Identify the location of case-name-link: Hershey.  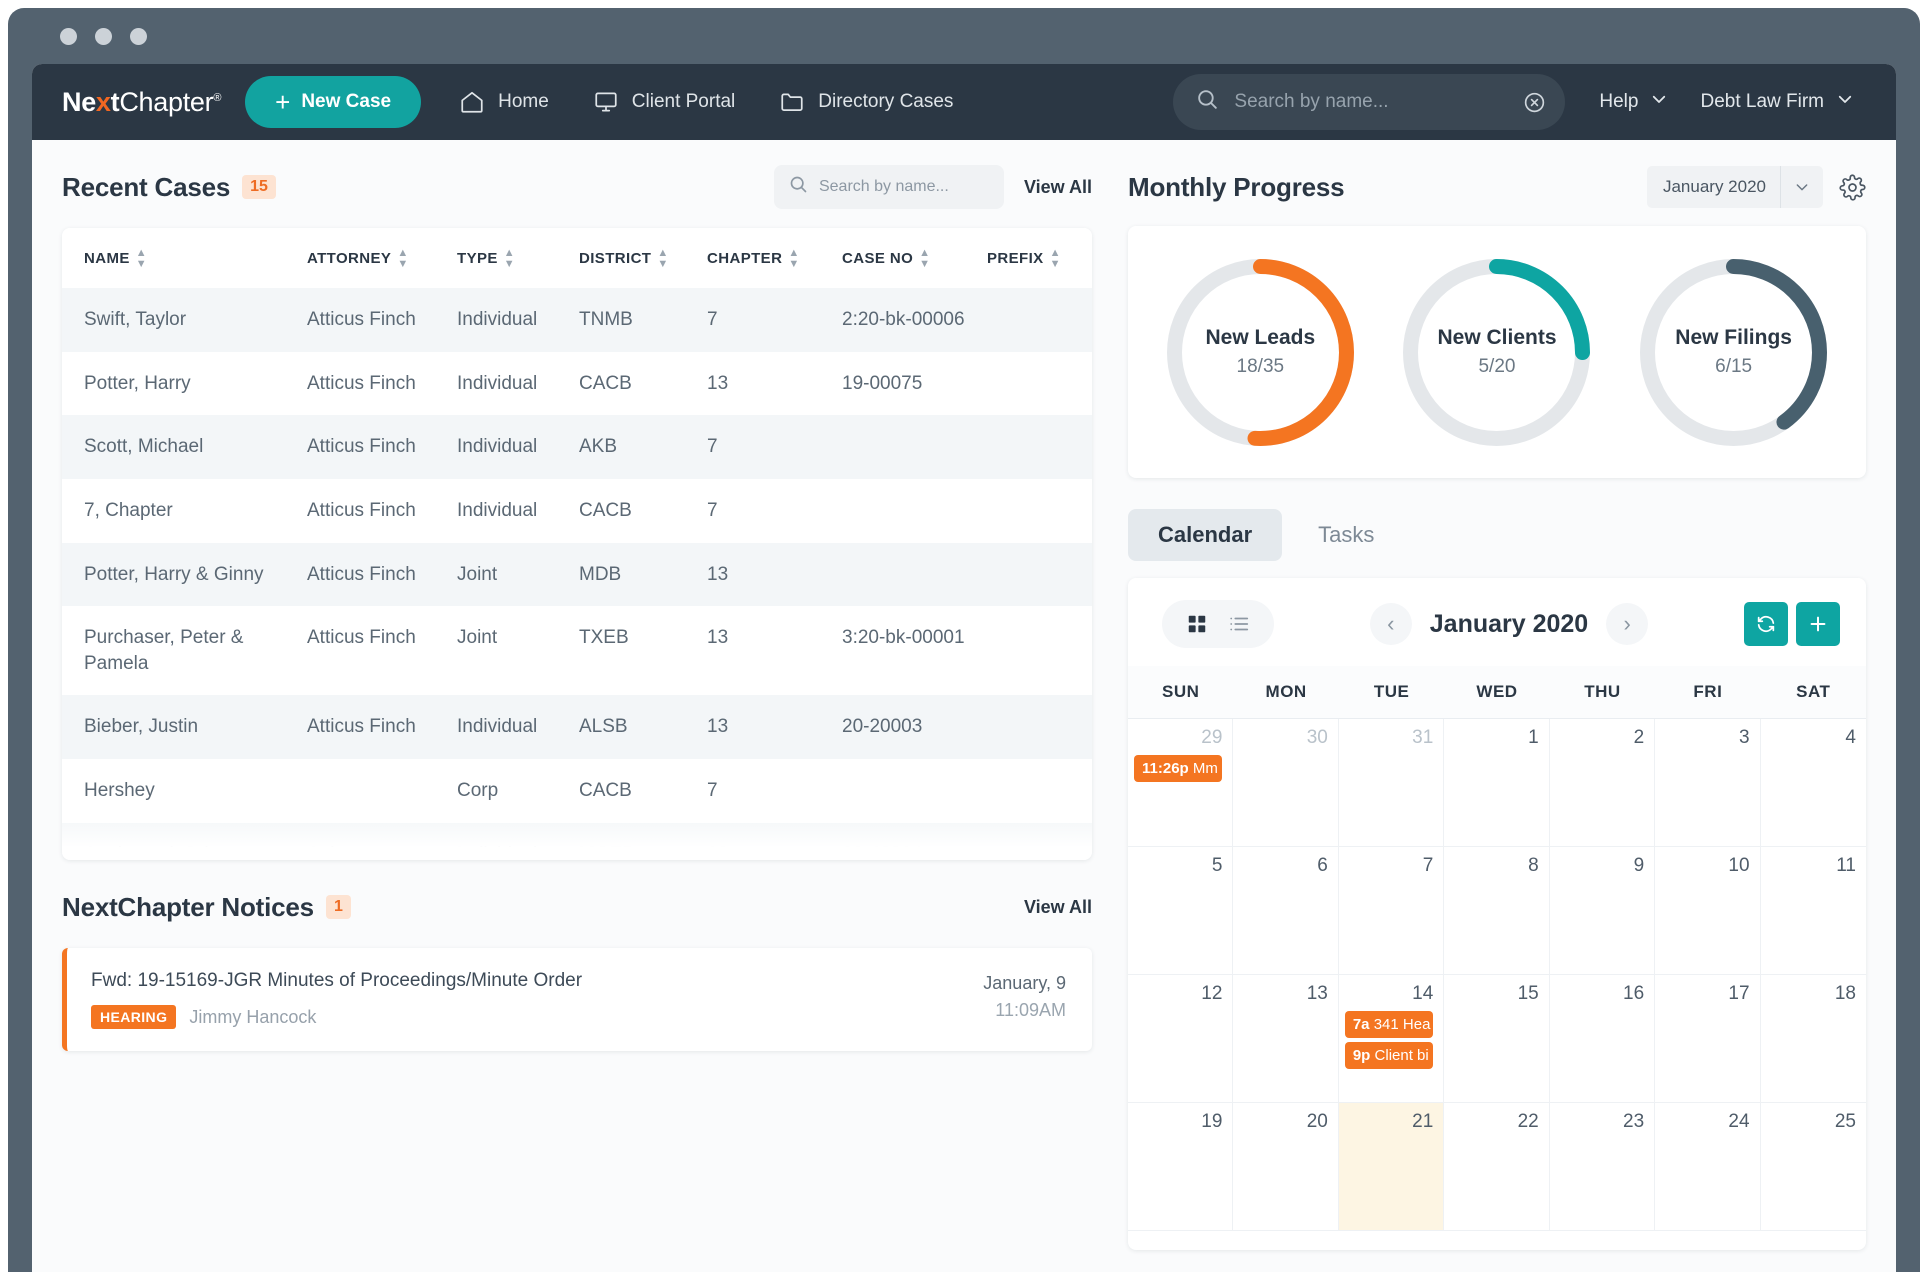
(184, 791).